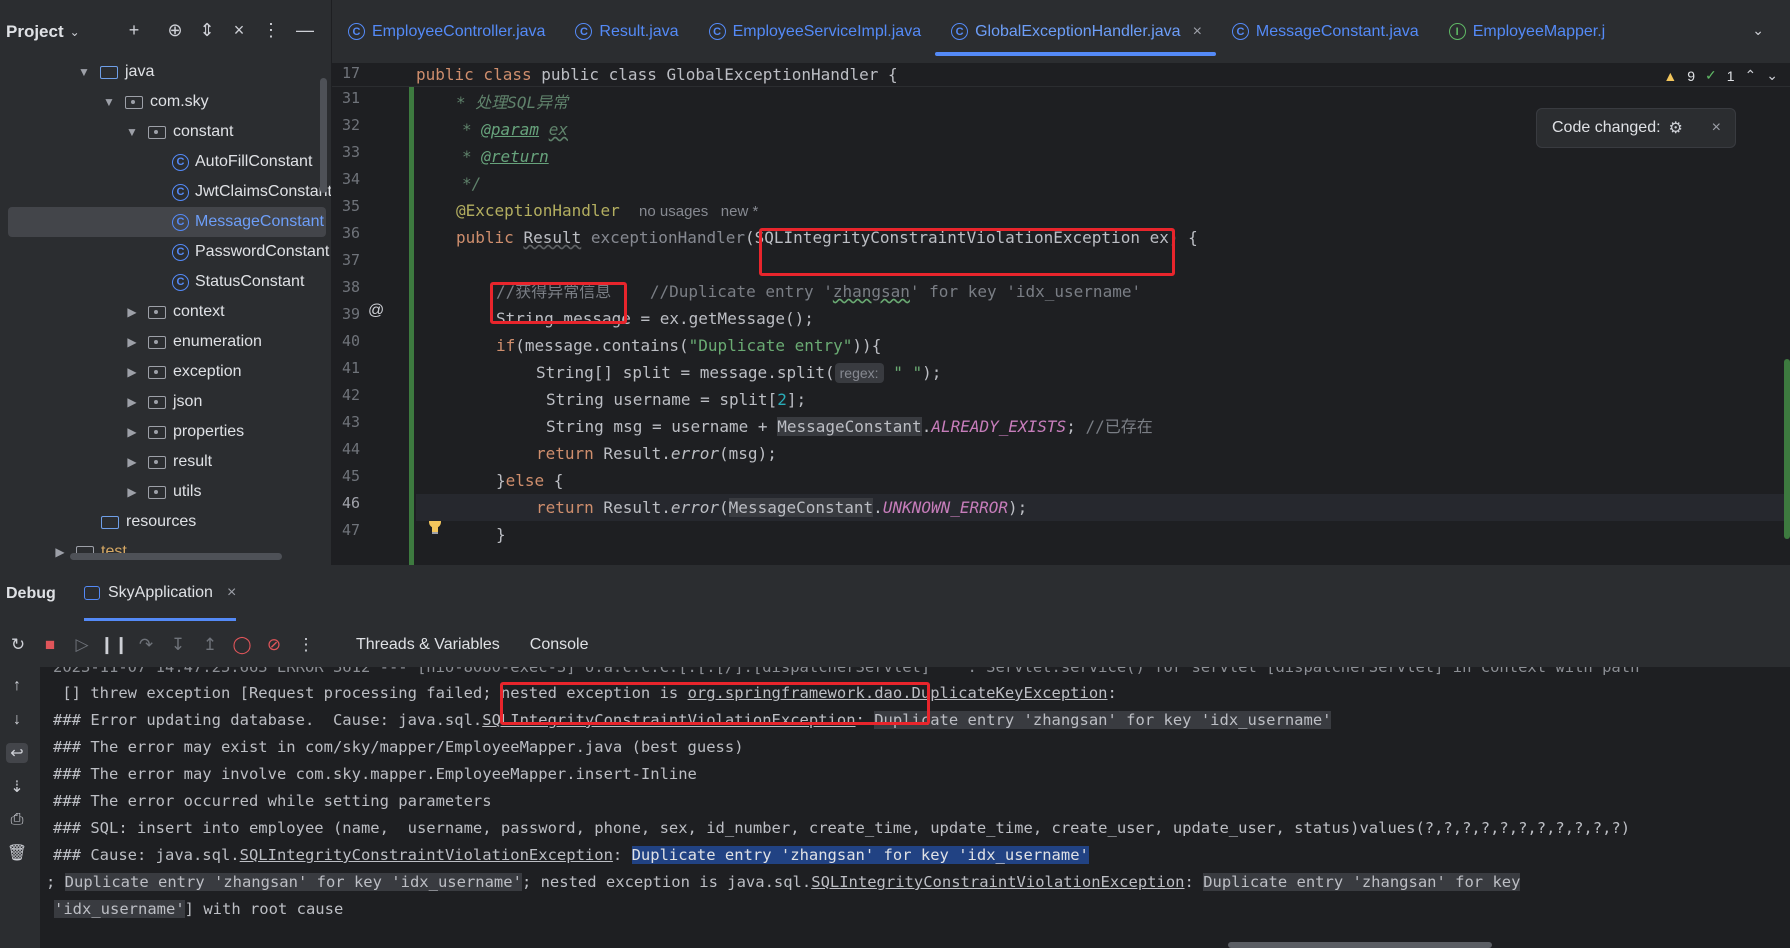  What do you see at coordinates (184, 432) in the screenshot?
I see `tree-item-properties: ▶ properties` at bounding box center [184, 432].